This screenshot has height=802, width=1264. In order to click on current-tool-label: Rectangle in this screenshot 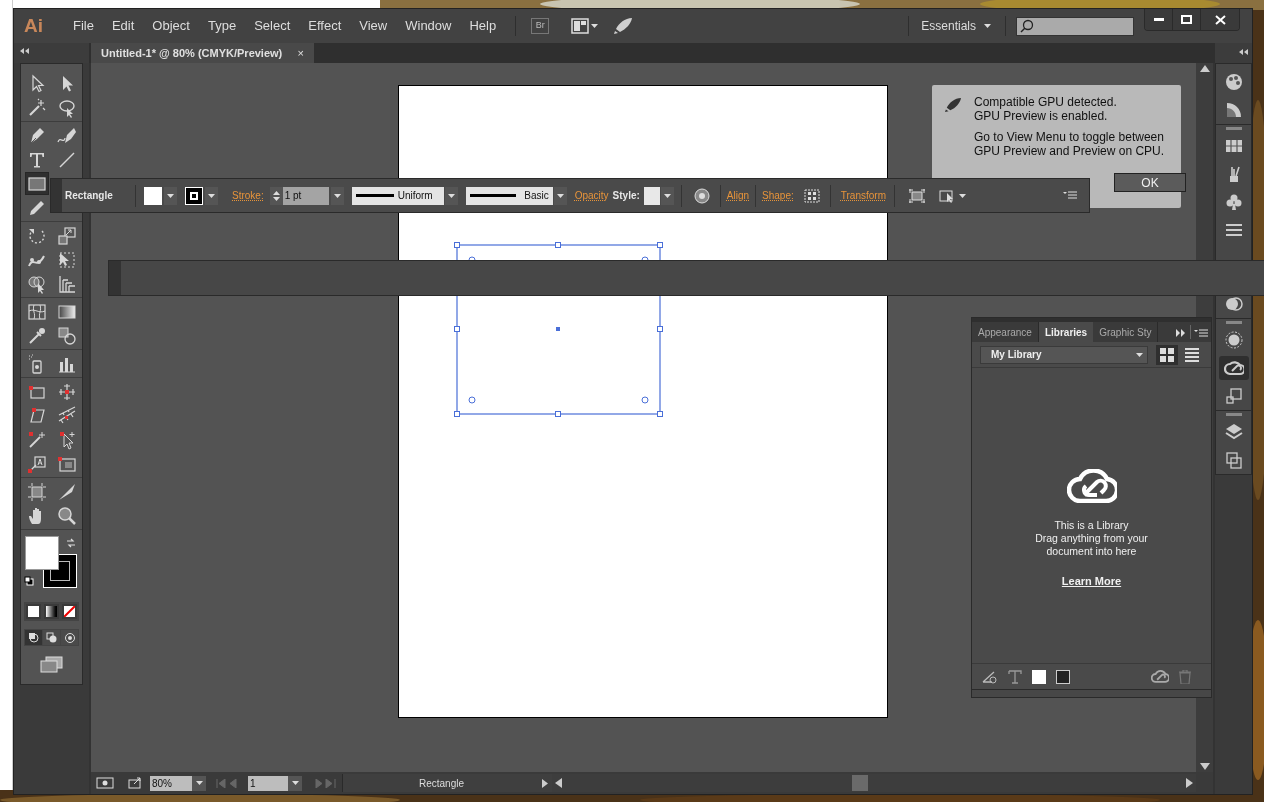, I will do `click(442, 783)`.